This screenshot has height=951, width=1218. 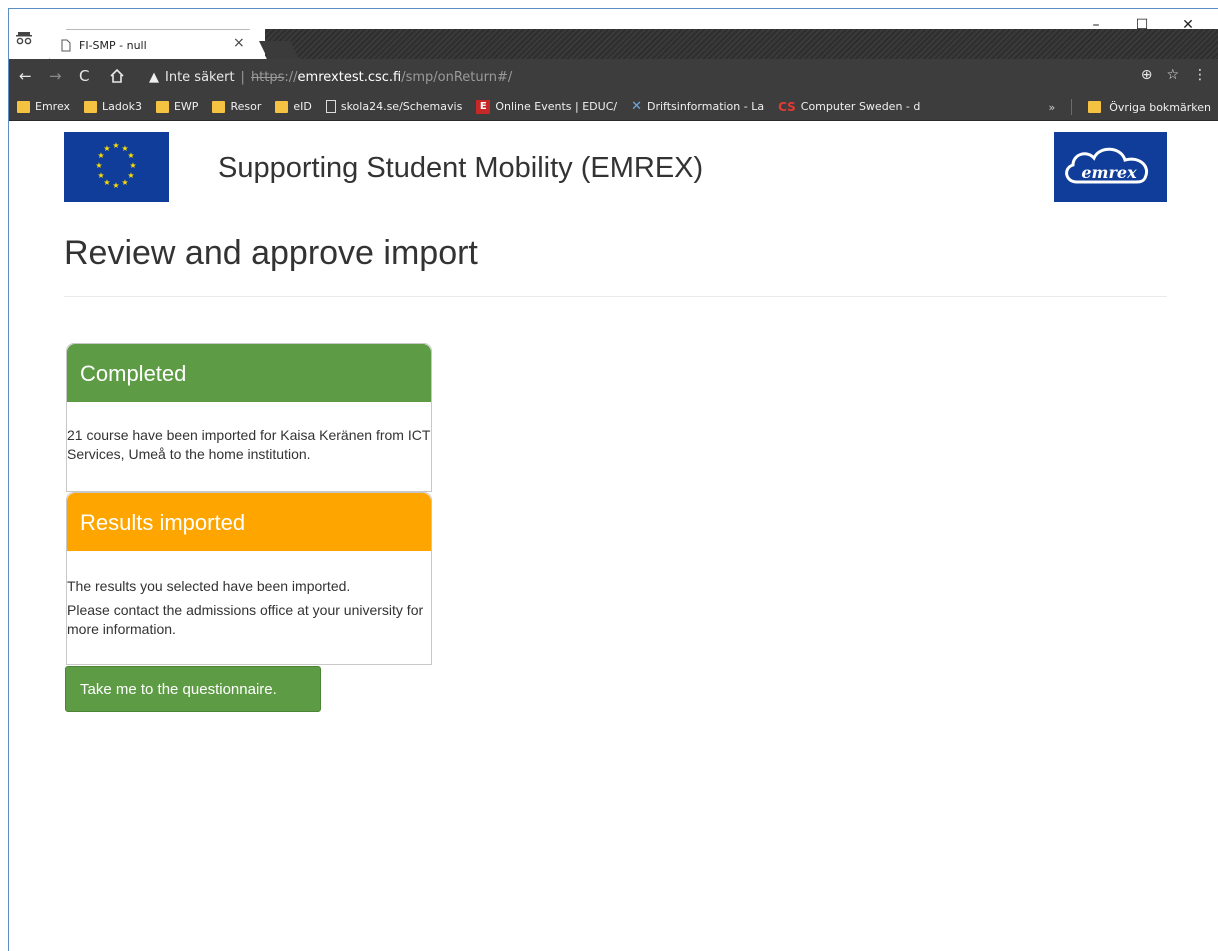 I want to click on incognito-icon, so click(x=24, y=38).